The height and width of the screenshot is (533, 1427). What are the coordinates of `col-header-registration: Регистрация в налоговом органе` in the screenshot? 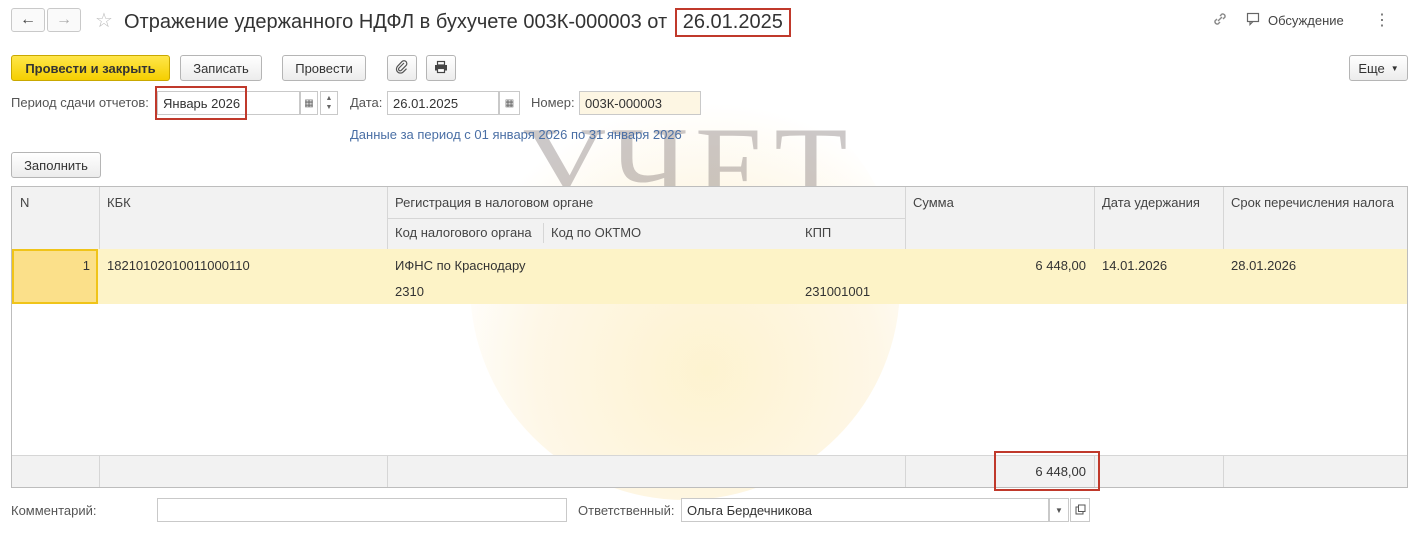 It's located at (646, 202).